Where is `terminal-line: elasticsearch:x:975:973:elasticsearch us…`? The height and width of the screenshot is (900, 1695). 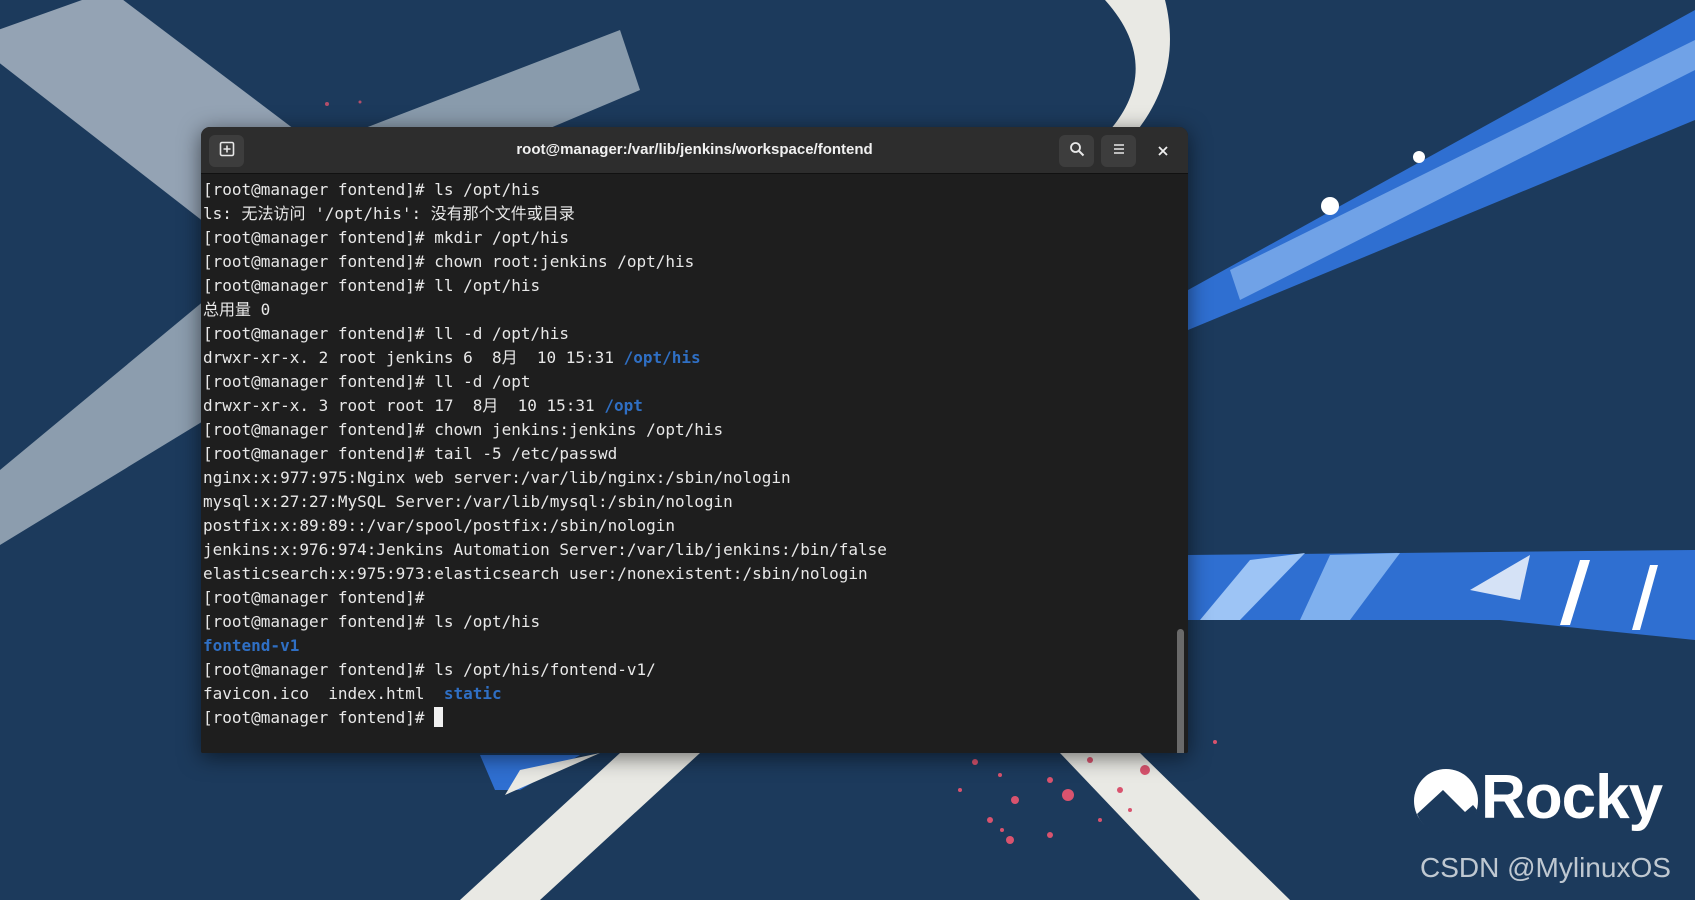 terminal-line: elasticsearch:x:975:973:elasticsearch us… is located at coordinates (545, 574).